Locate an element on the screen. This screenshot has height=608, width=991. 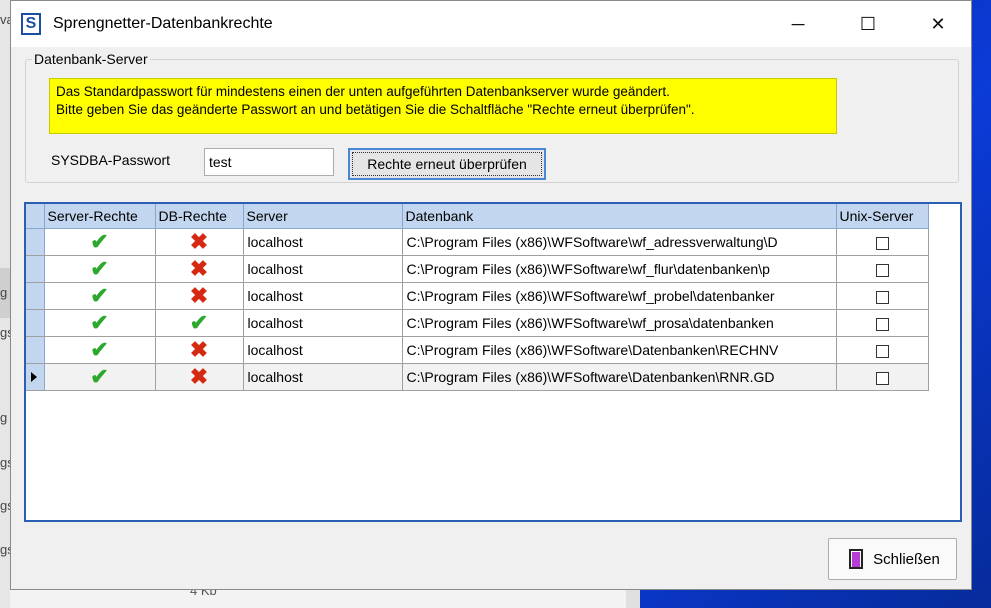
exit-door-icon is located at coordinates (856, 559).